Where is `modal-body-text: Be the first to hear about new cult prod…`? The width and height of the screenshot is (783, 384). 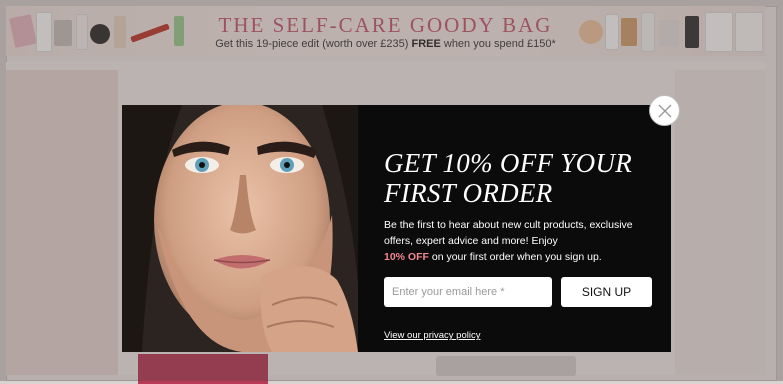
modal-body-text: Be the first to hear about new cult prod… is located at coordinates (519, 241).